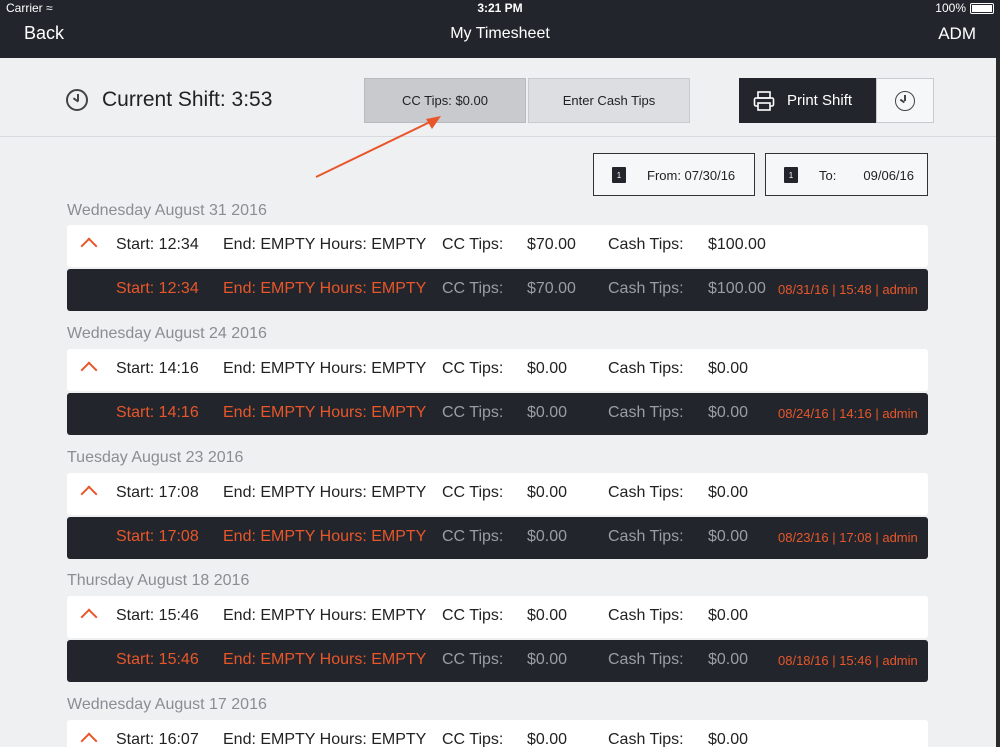 Image resolution: width=1000 pixels, height=747 pixels. I want to click on group-date-header: Tuesday August 23 2016, so click(155, 457).